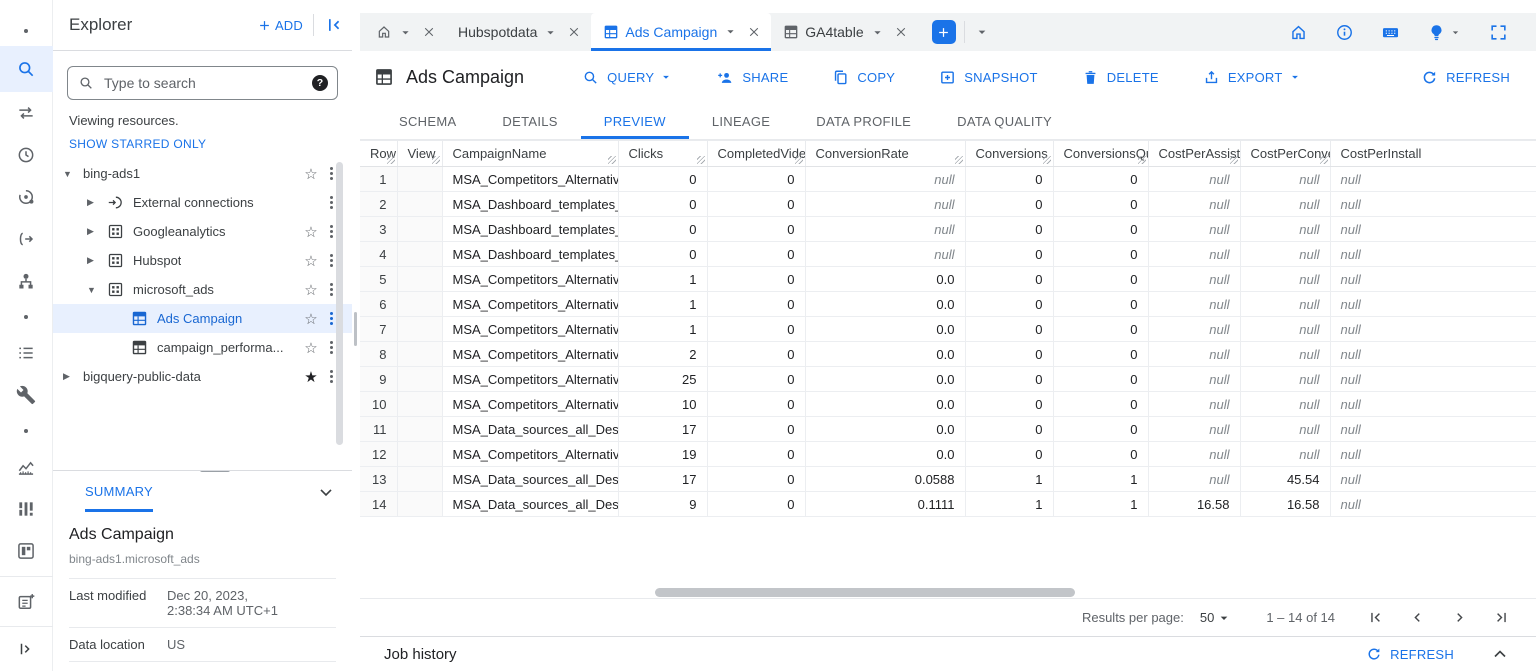 The width and height of the screenshot is (1536, 671). What do you see at coordinates (863, 77) in the screenshot?
I see `copy-button: COPY` at bounding box center [863, 77].